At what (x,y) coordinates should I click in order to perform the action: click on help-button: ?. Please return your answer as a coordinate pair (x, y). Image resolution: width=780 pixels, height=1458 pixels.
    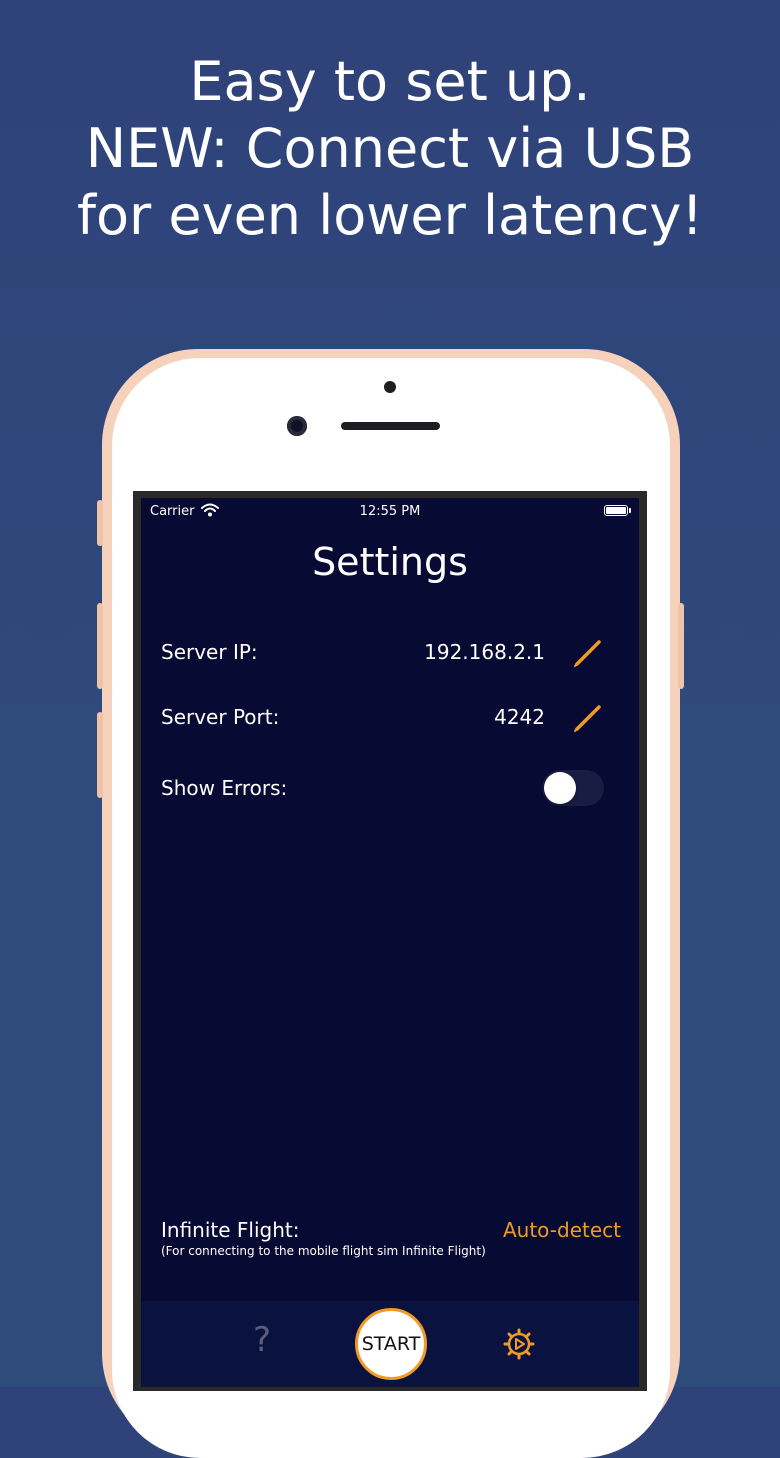
    Looking at the image, I should click on (262, 1340).